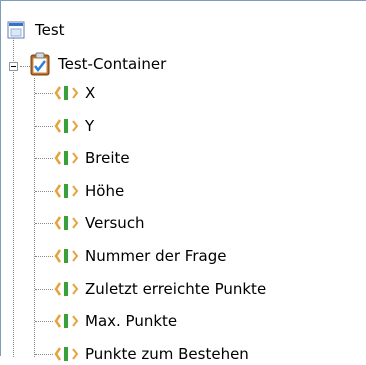 This screenshot has height=365, width=366. What do you see at coordinates (40, 64) in the screenshot?
I see `clipboard-checklist-icon` at bounding box center [40, 64].